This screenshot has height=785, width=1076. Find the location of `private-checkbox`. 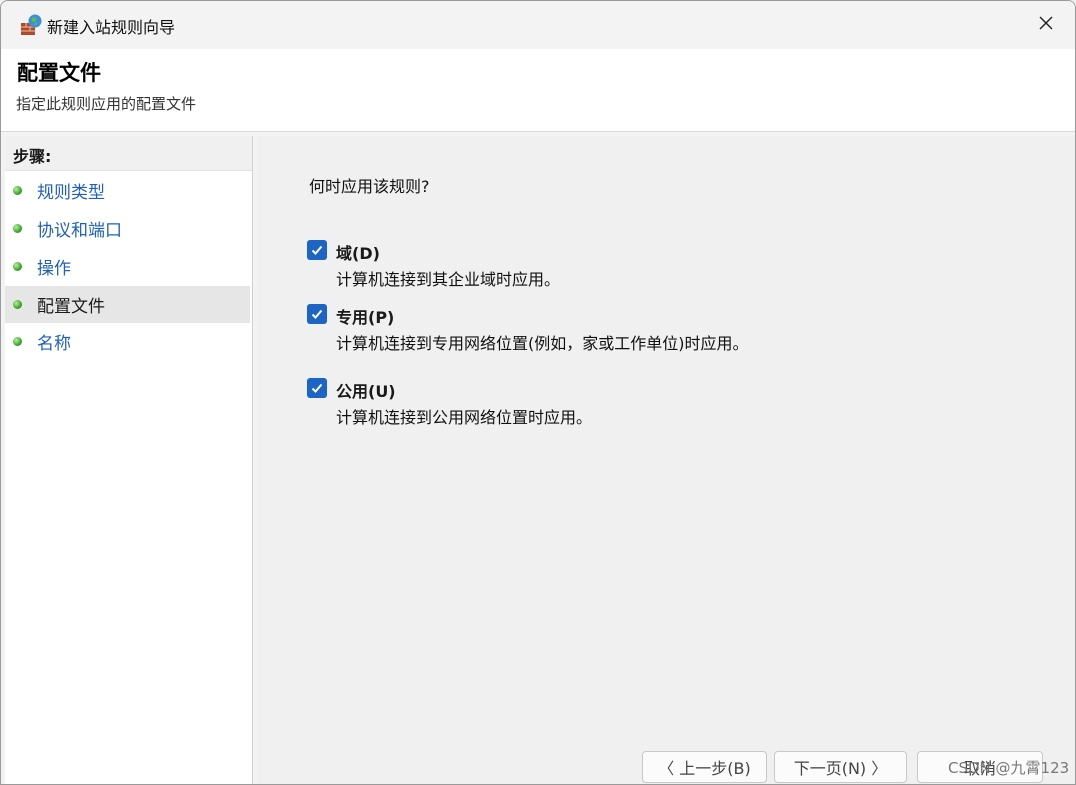

private-checkbox is located at coordinates (317, 314).